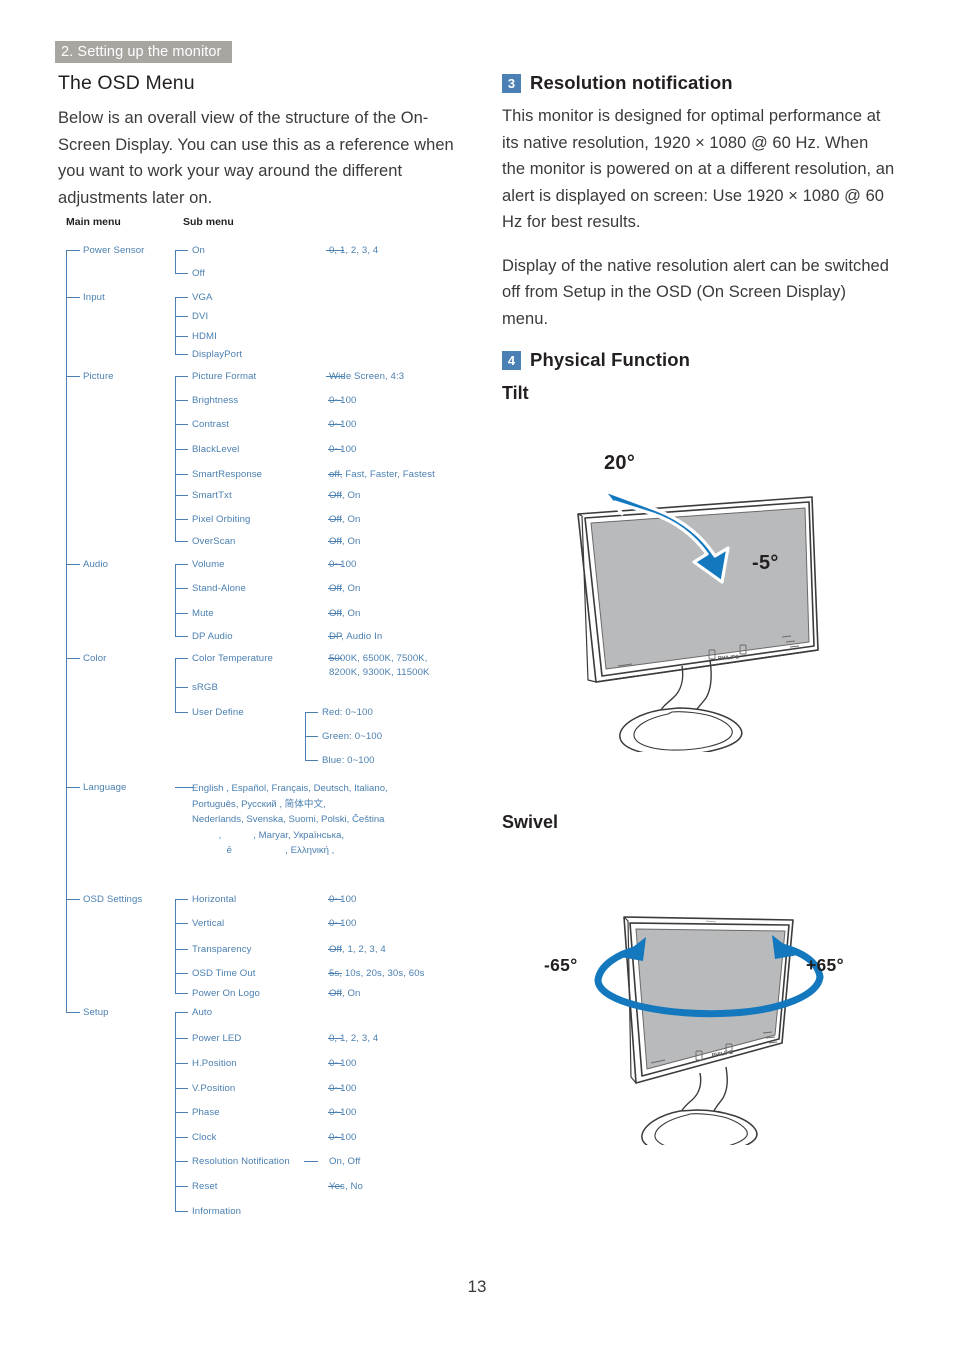  Describe the element at coordinates (205, 1186) in the screenshot. I see `tree-sub-reset: Reset` at that location.